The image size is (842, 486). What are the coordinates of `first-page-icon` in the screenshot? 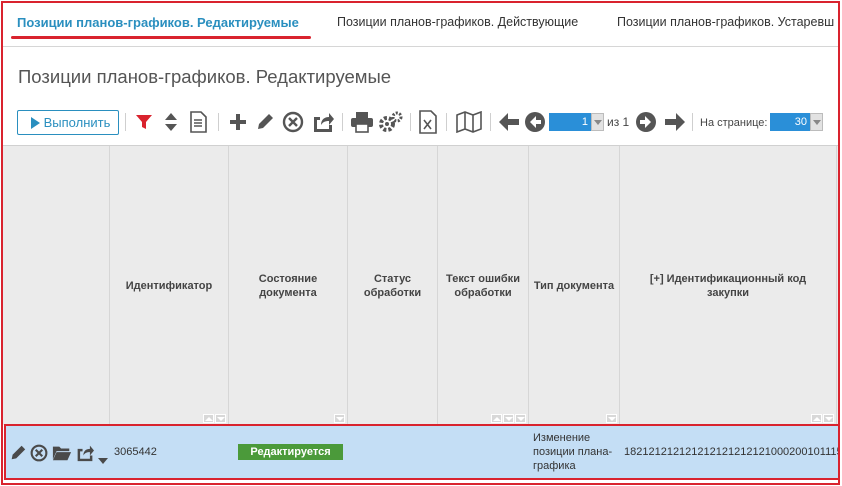 It's located at (509, 122).